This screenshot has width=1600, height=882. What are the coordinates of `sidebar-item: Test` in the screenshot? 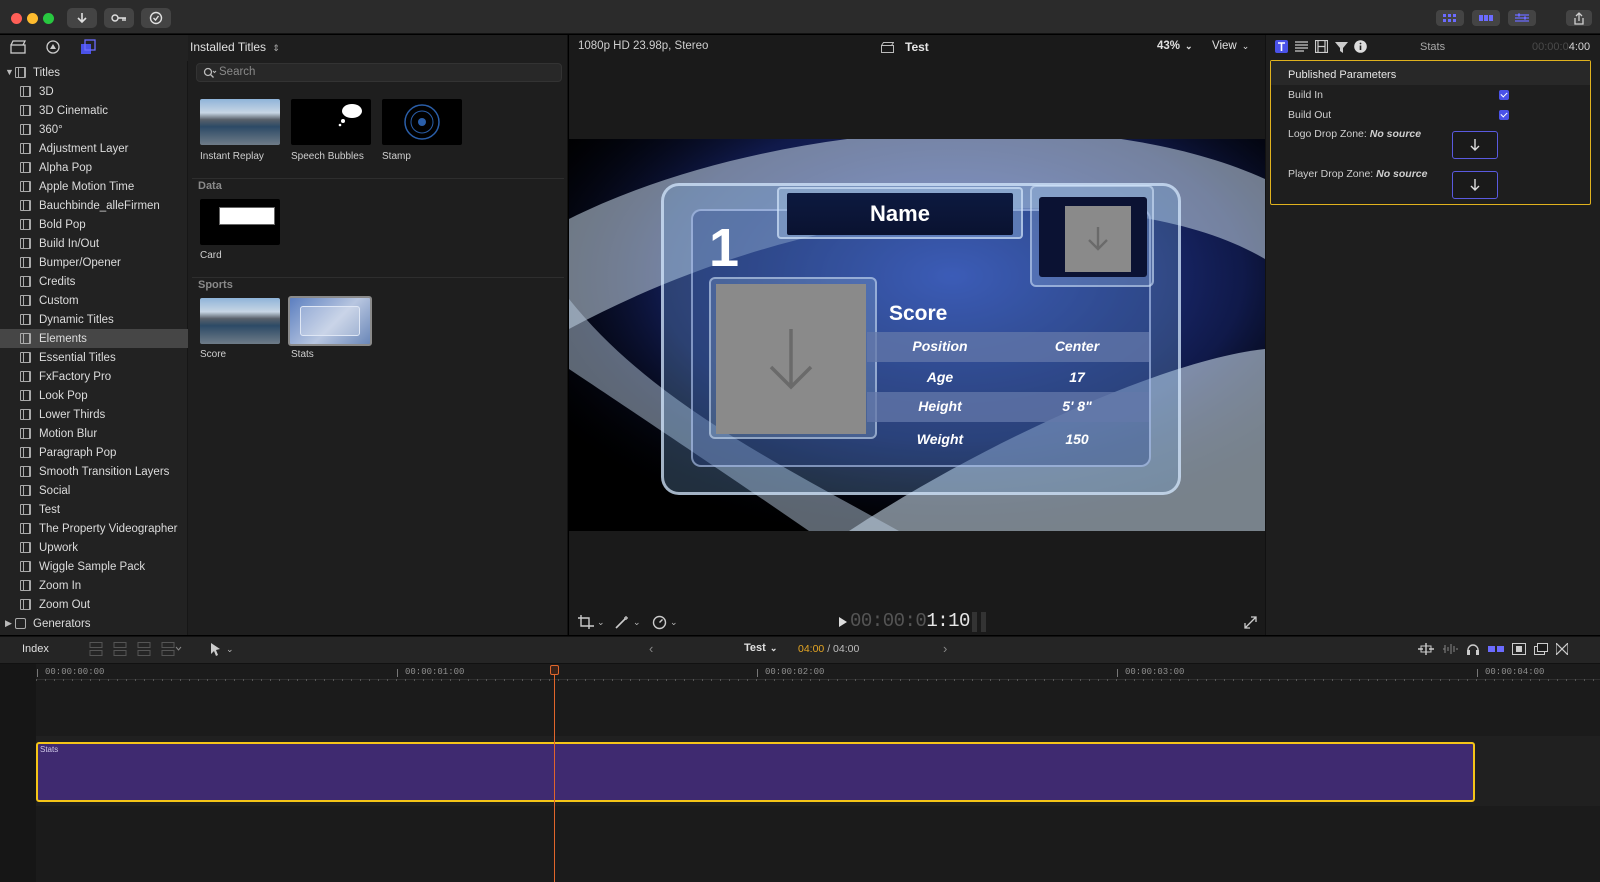 It's located at (94, 509).